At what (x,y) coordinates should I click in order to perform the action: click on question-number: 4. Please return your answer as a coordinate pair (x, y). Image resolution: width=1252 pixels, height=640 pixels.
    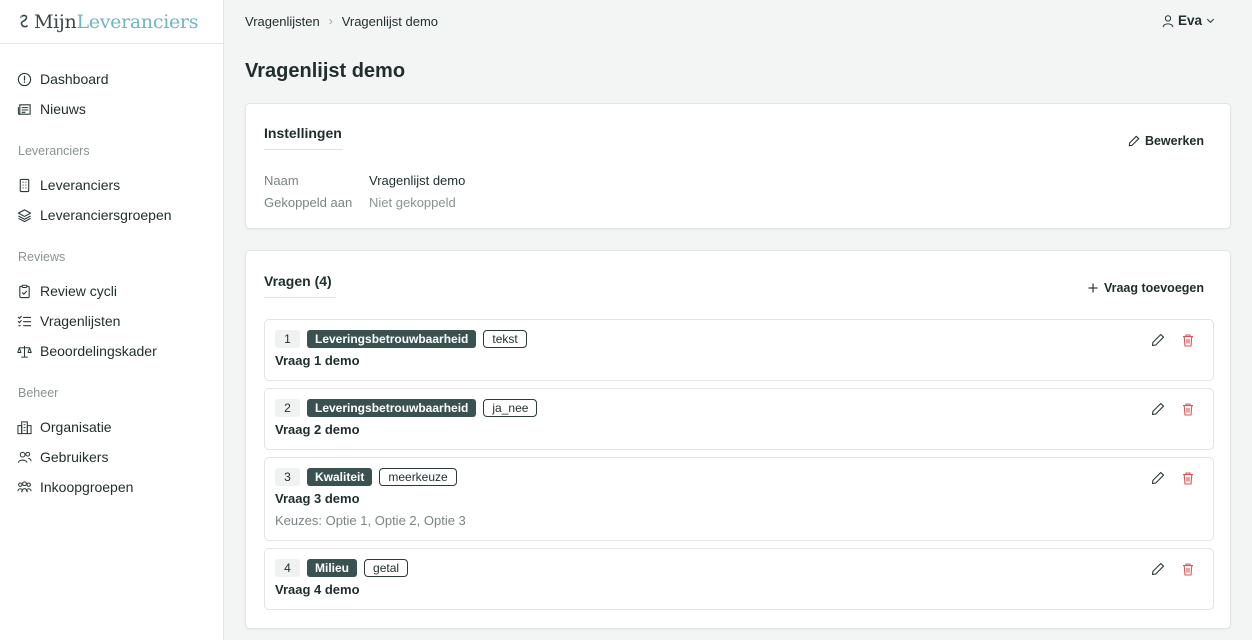
    Looking at the image, I should click on (287, 568).